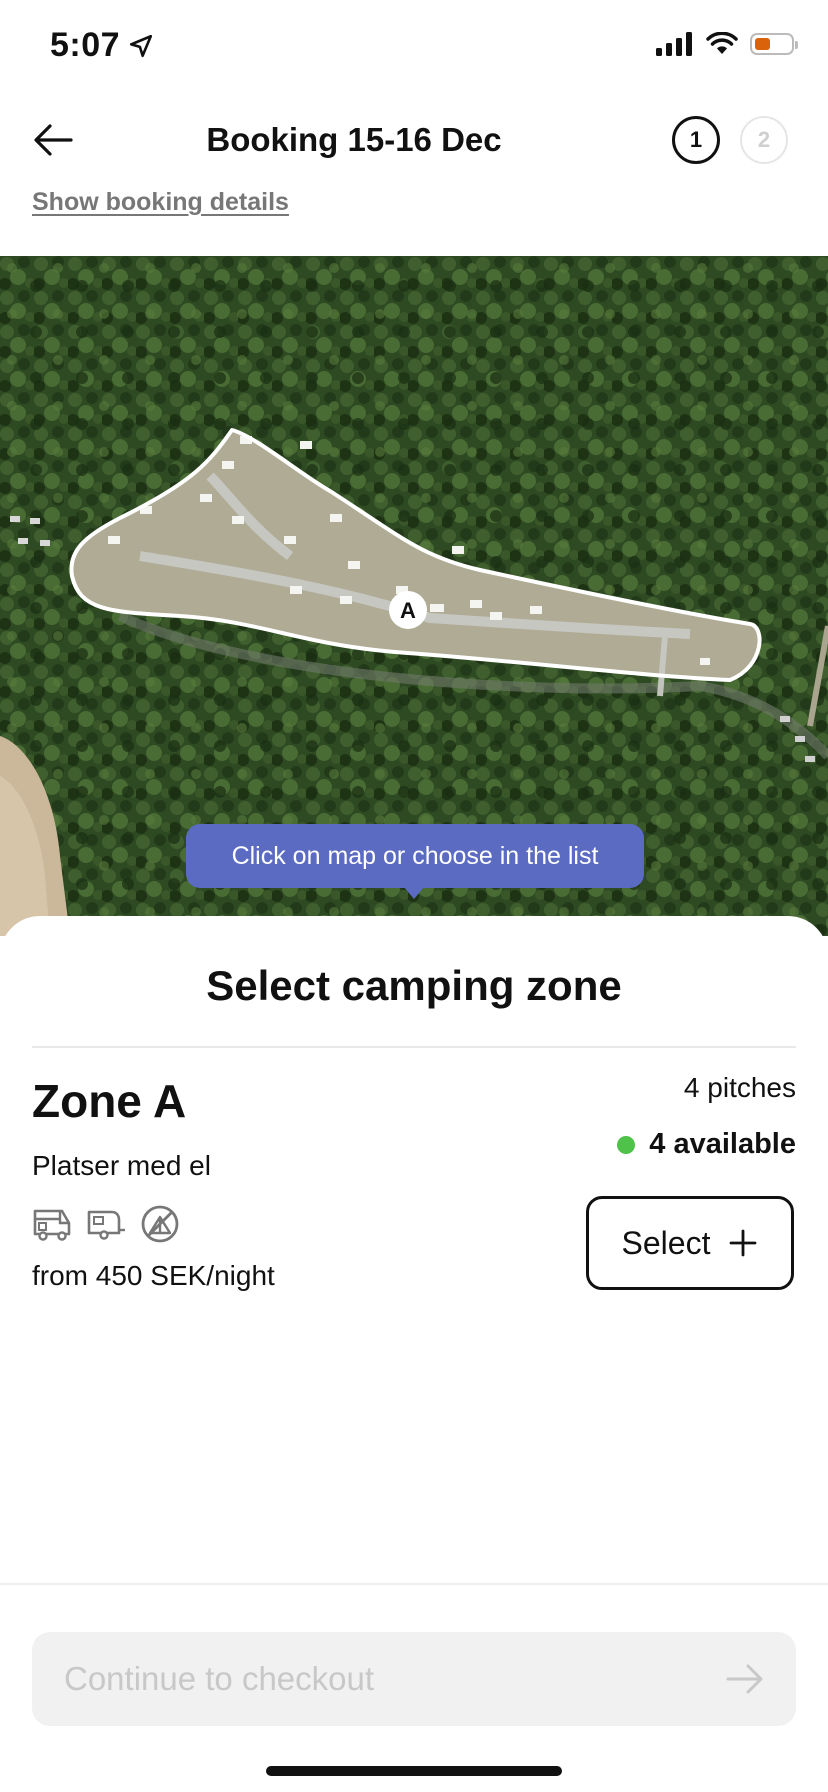 Image resolution: width=828 pixels, height=1792 pixels. I want to click on zone-price: from 450 SEK/night, so click(153, 1275).